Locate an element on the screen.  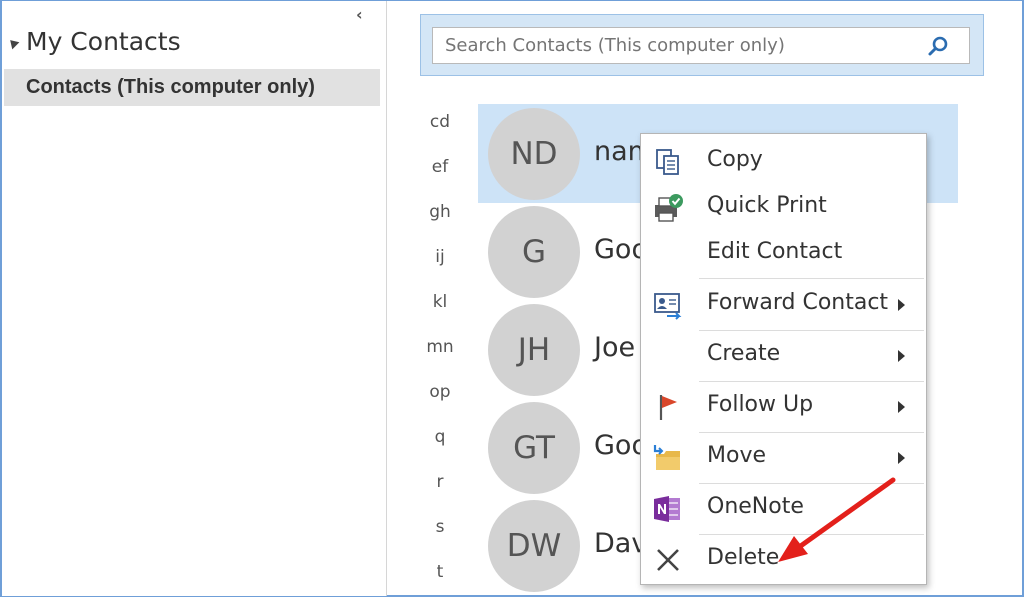
forward-contact-icon is located at coordinates (668, 305).